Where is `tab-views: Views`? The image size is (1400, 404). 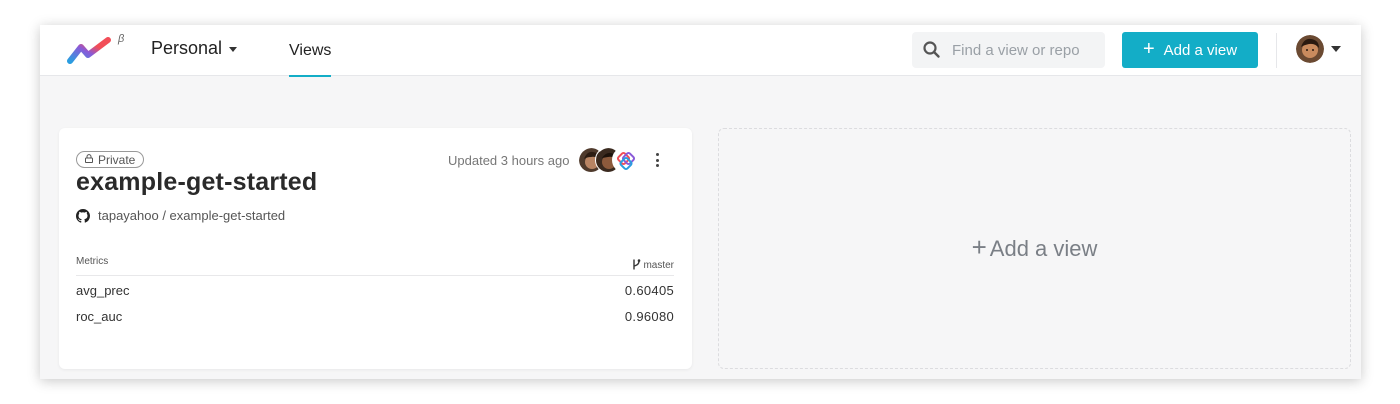 tab-views: Views is located at coordinates (310, 51).